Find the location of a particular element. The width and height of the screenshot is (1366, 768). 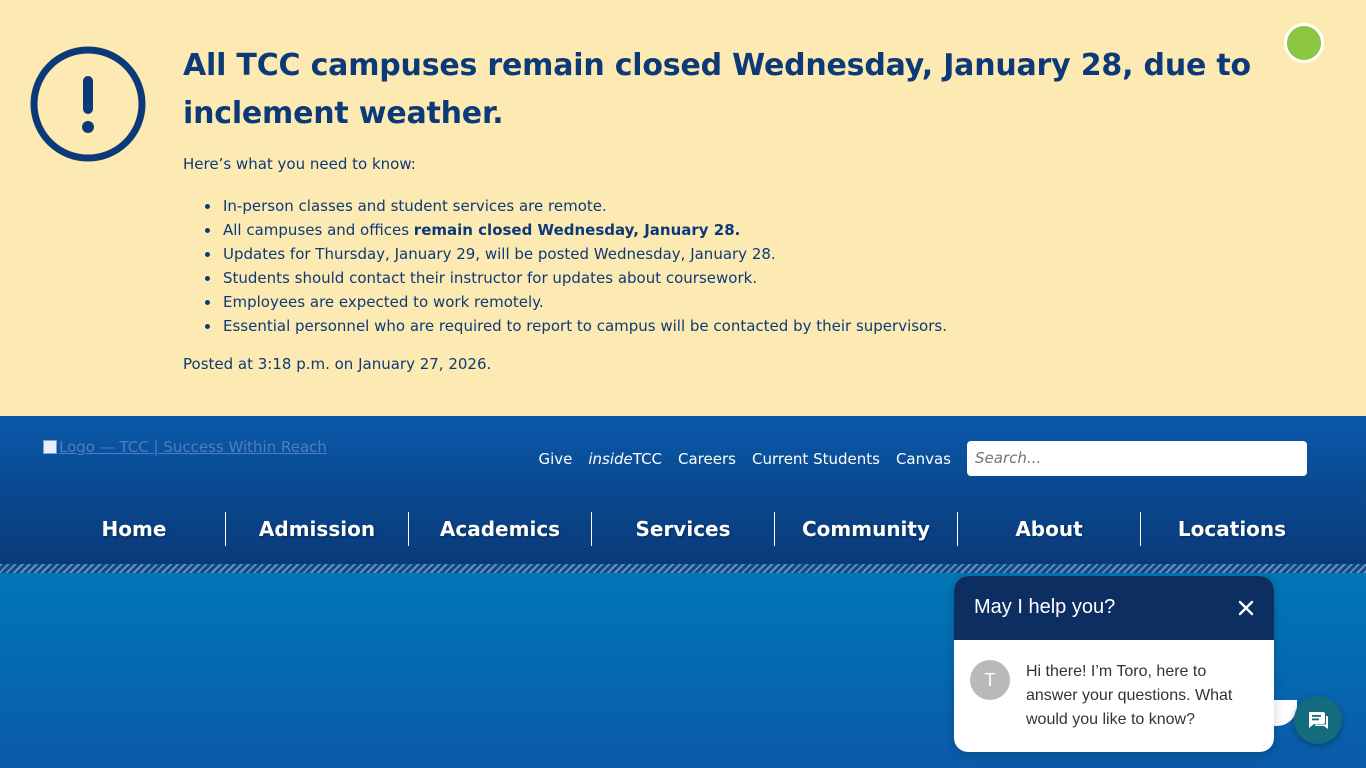

posted-timestamp: Posted at 3:18 p.m. on January 27, 2026. is located at coordinates (337, 364).